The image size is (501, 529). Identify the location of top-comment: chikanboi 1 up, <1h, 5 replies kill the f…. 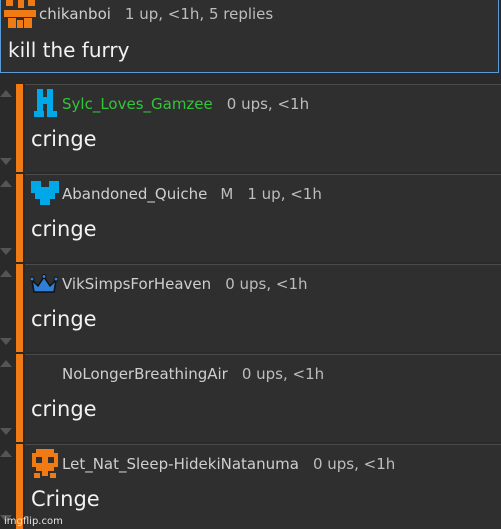
(249, 36).